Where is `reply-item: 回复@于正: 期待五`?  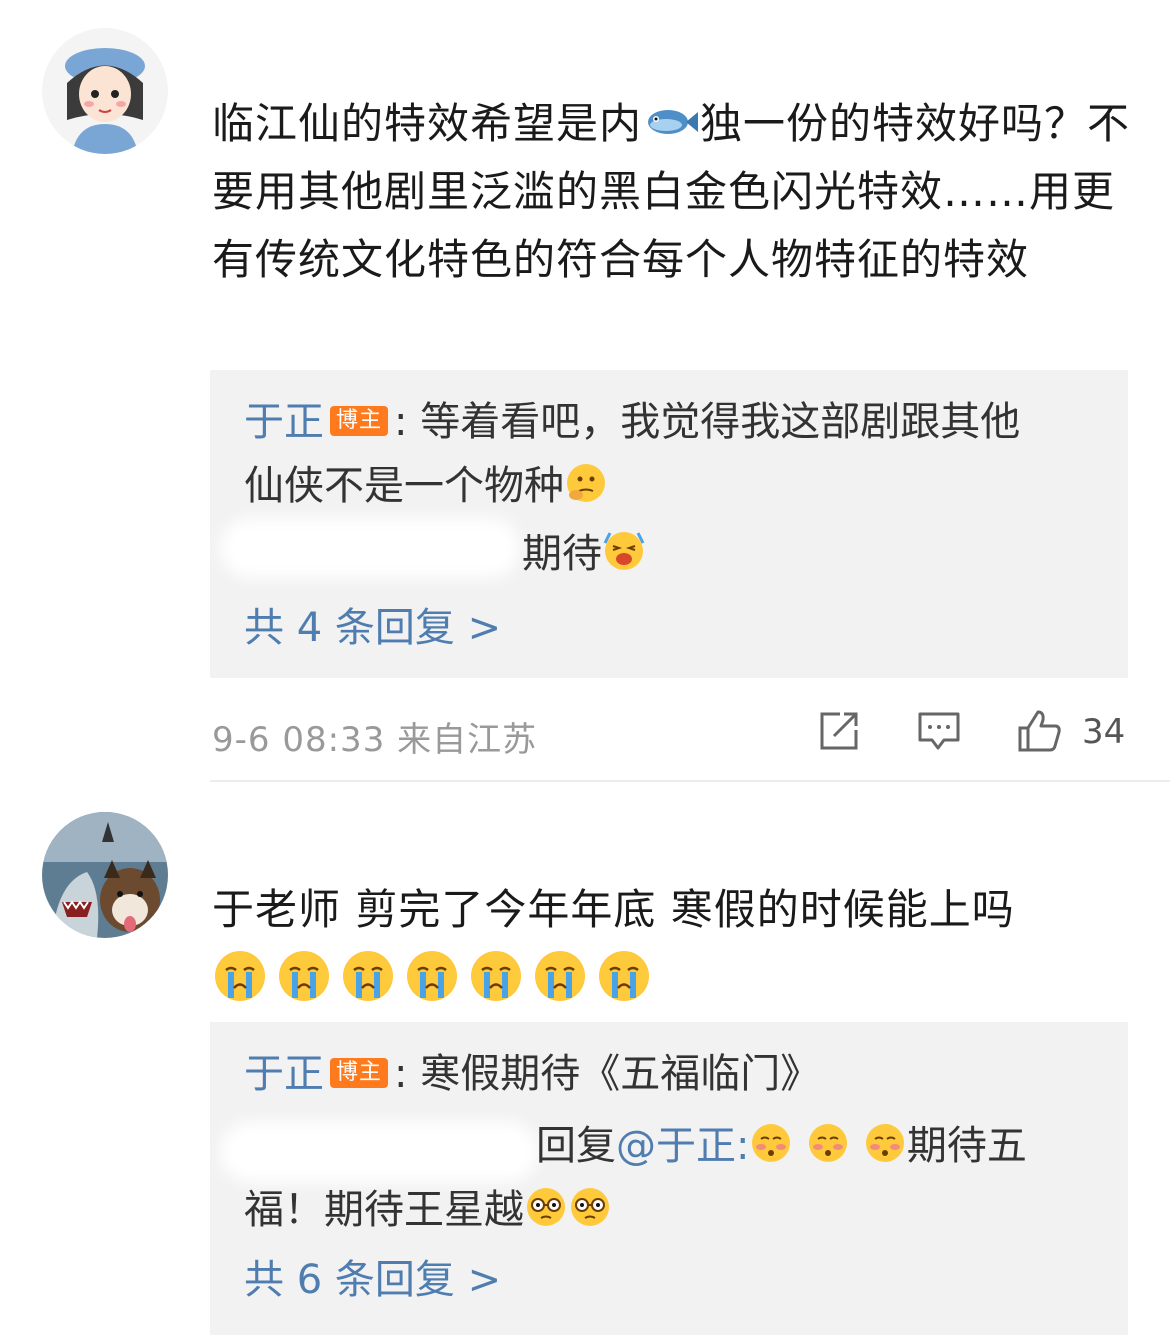
reply-item: 回复@于正: 期待五 is located at coordinates (781, 1145).